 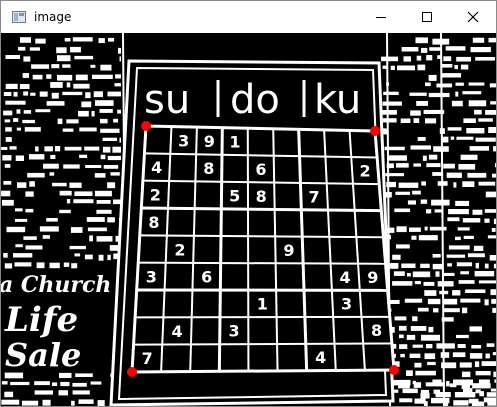 What do you see at coordinates (167, 100) in the screenshot?
I see `heading-su: su` at bounding box center [167, 100].